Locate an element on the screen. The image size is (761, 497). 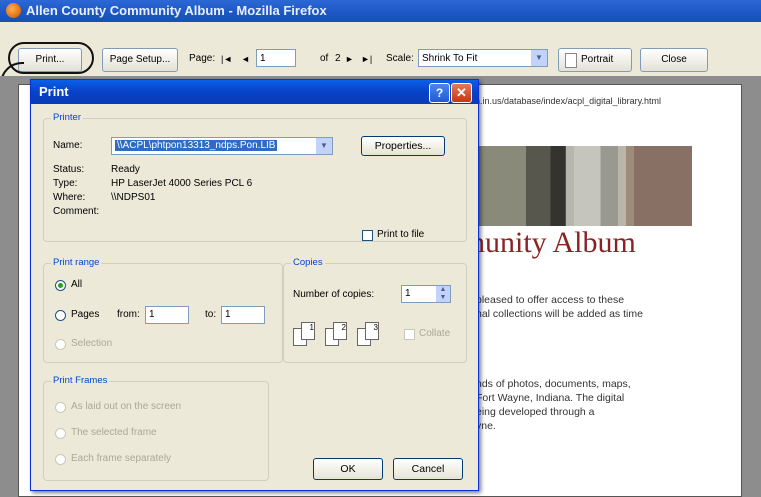
print-range-group-label: Print range is located at coordinates (76, 262).